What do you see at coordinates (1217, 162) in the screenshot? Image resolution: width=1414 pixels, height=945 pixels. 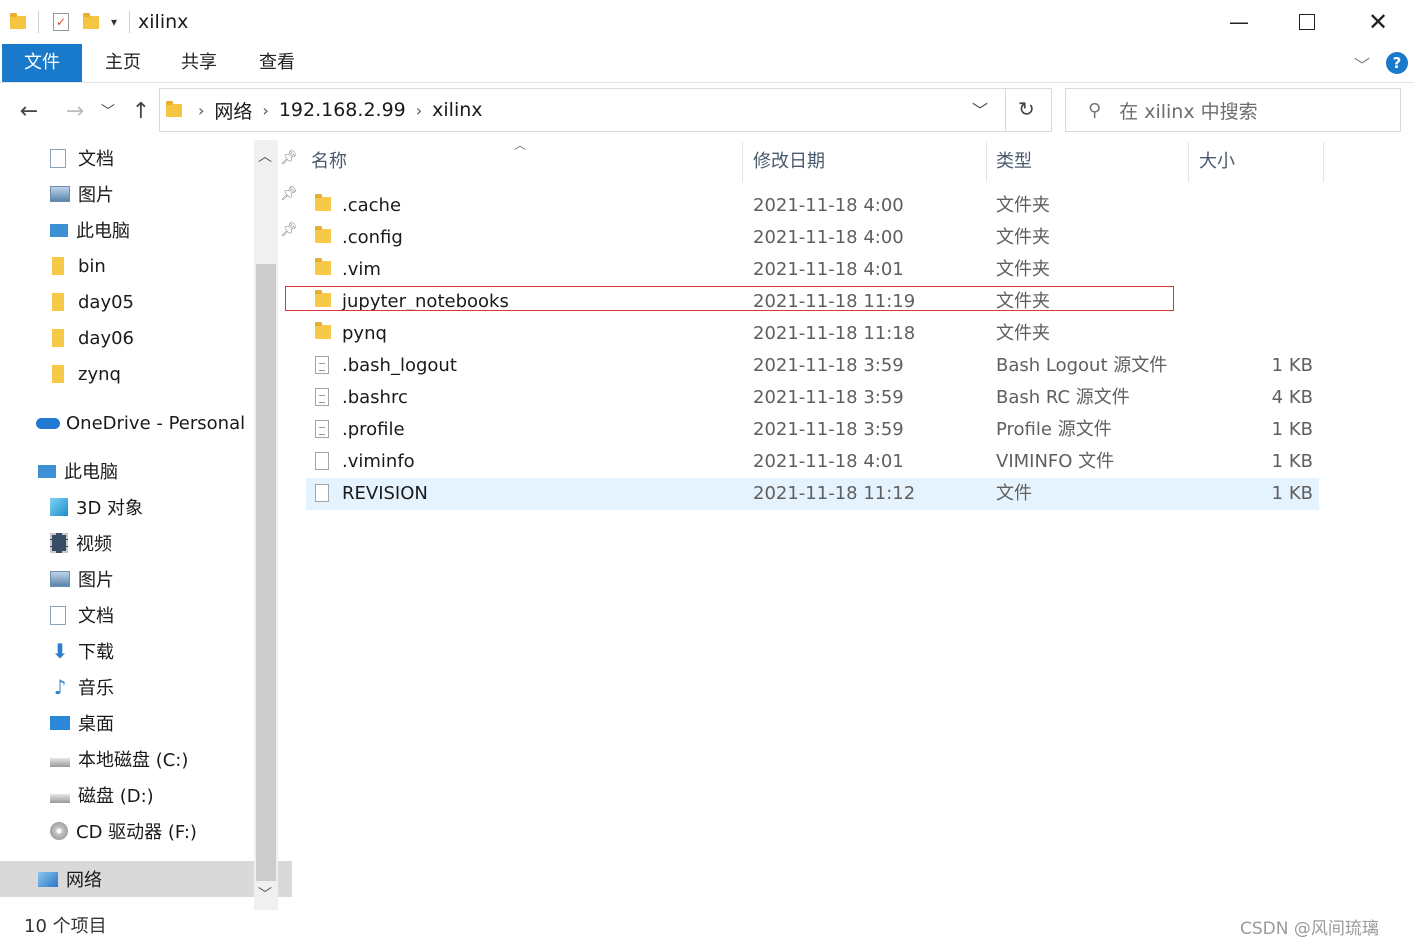 I see `column-header-size: 大小` at bounding box center [1217, 162].